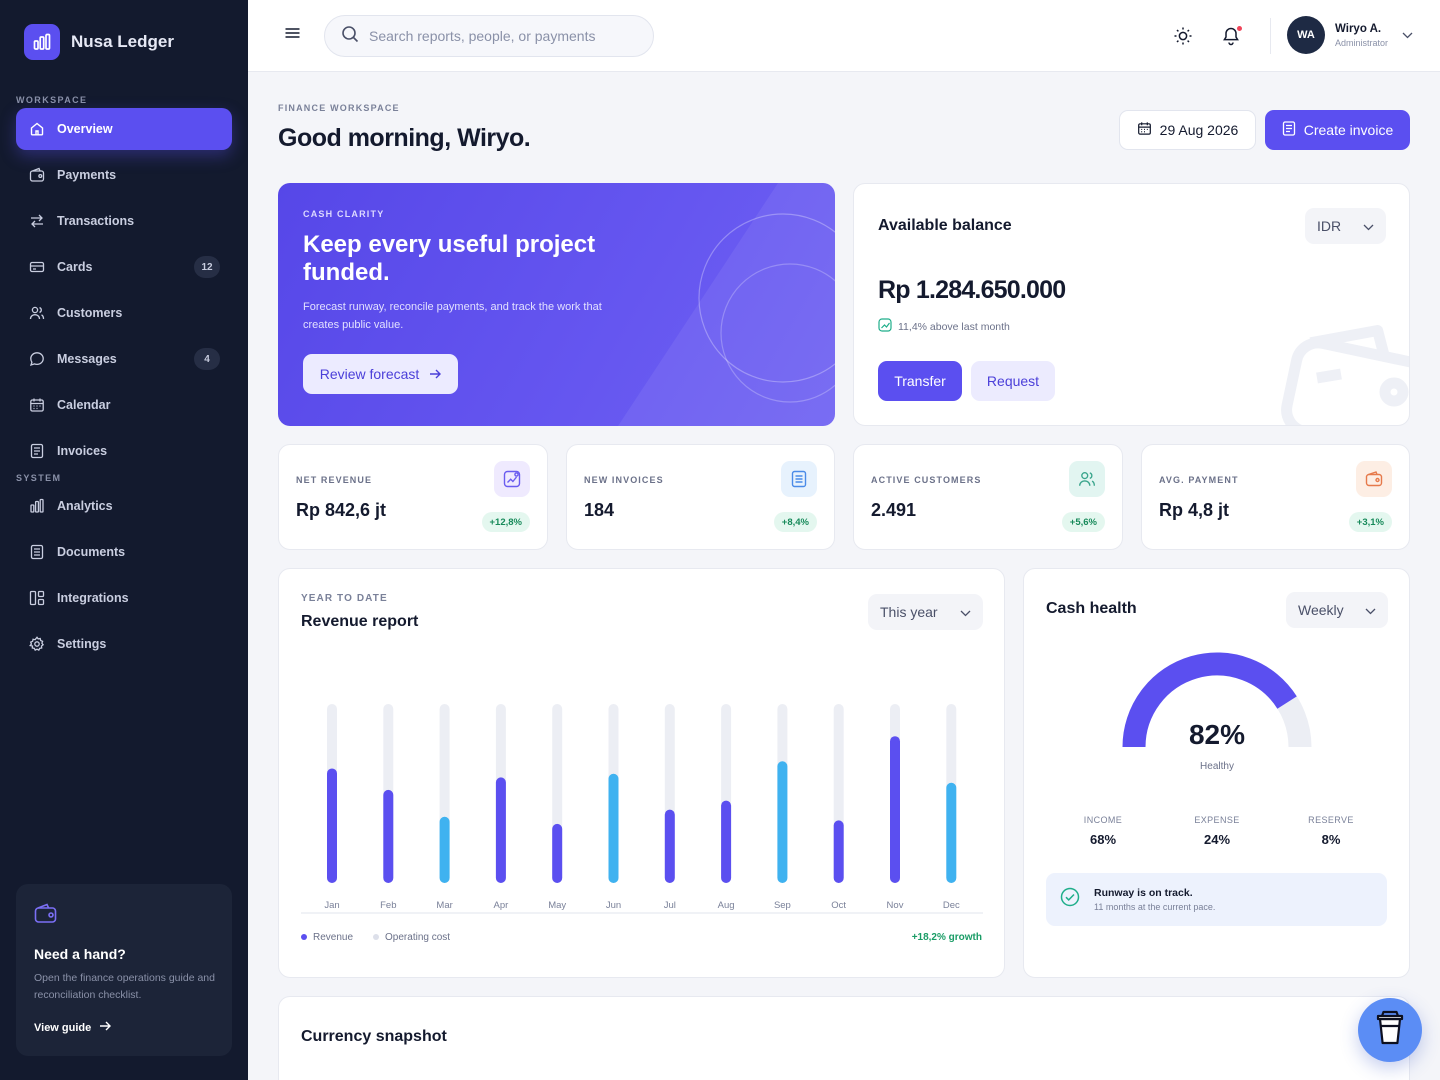  I want to click on legend-label: Operating cost, so click(418, 937).